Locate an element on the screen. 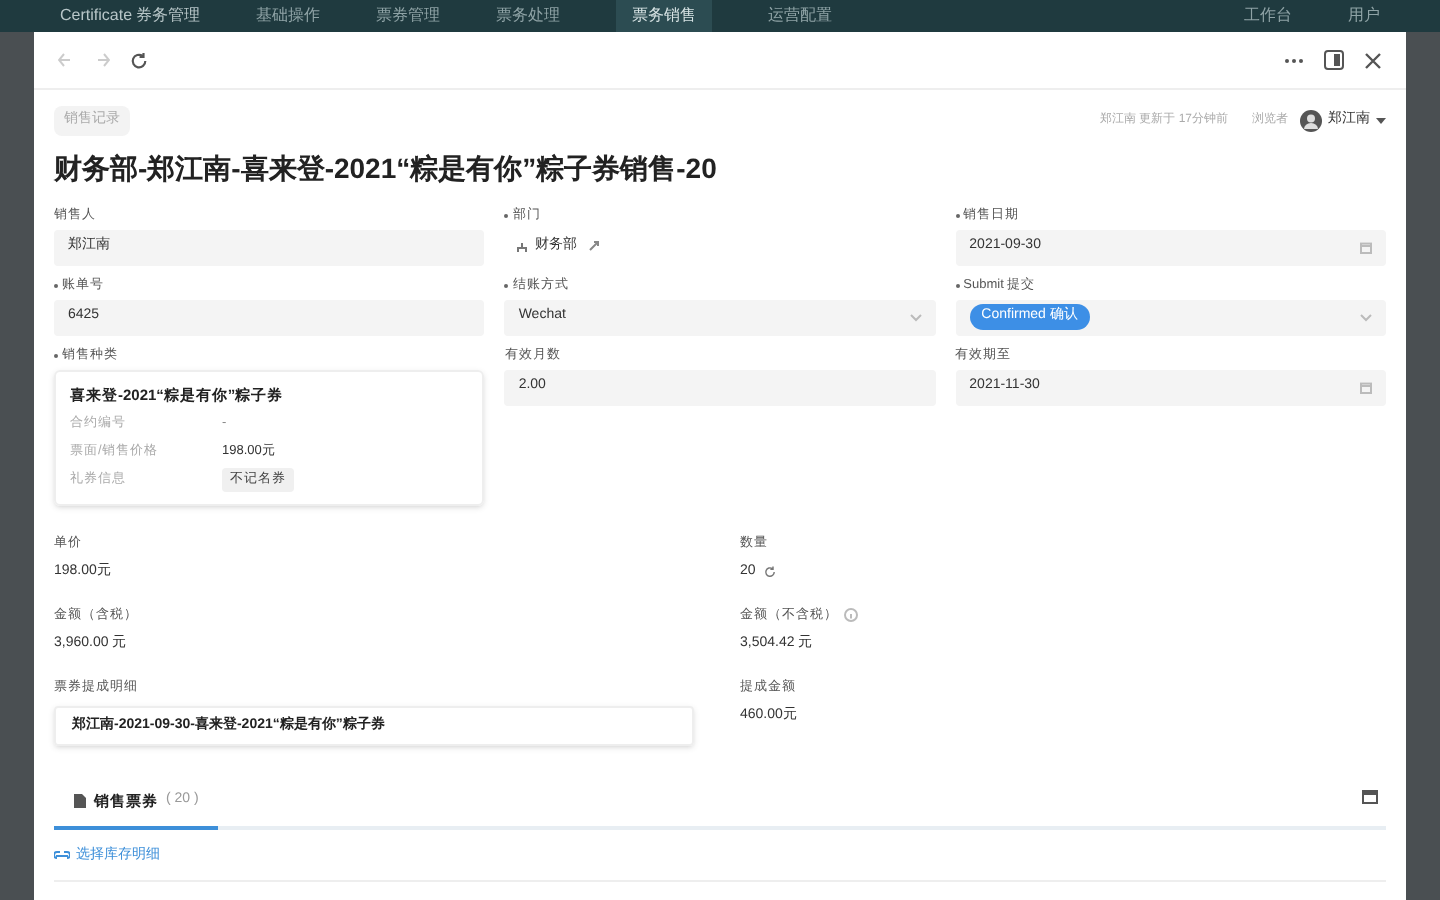  side-panel-icon is located at coordinates (1334, 60).